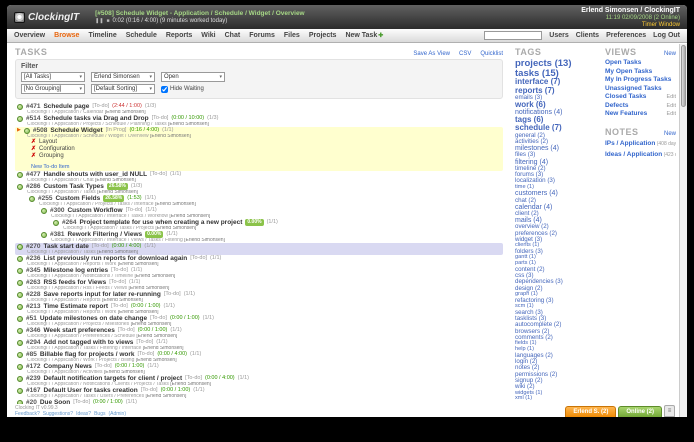 This screenshot has width=694, height=442. What do you see at coordinates (513, 35) in the screenshot?
I see `search-input` at bounding box center [513, 35].